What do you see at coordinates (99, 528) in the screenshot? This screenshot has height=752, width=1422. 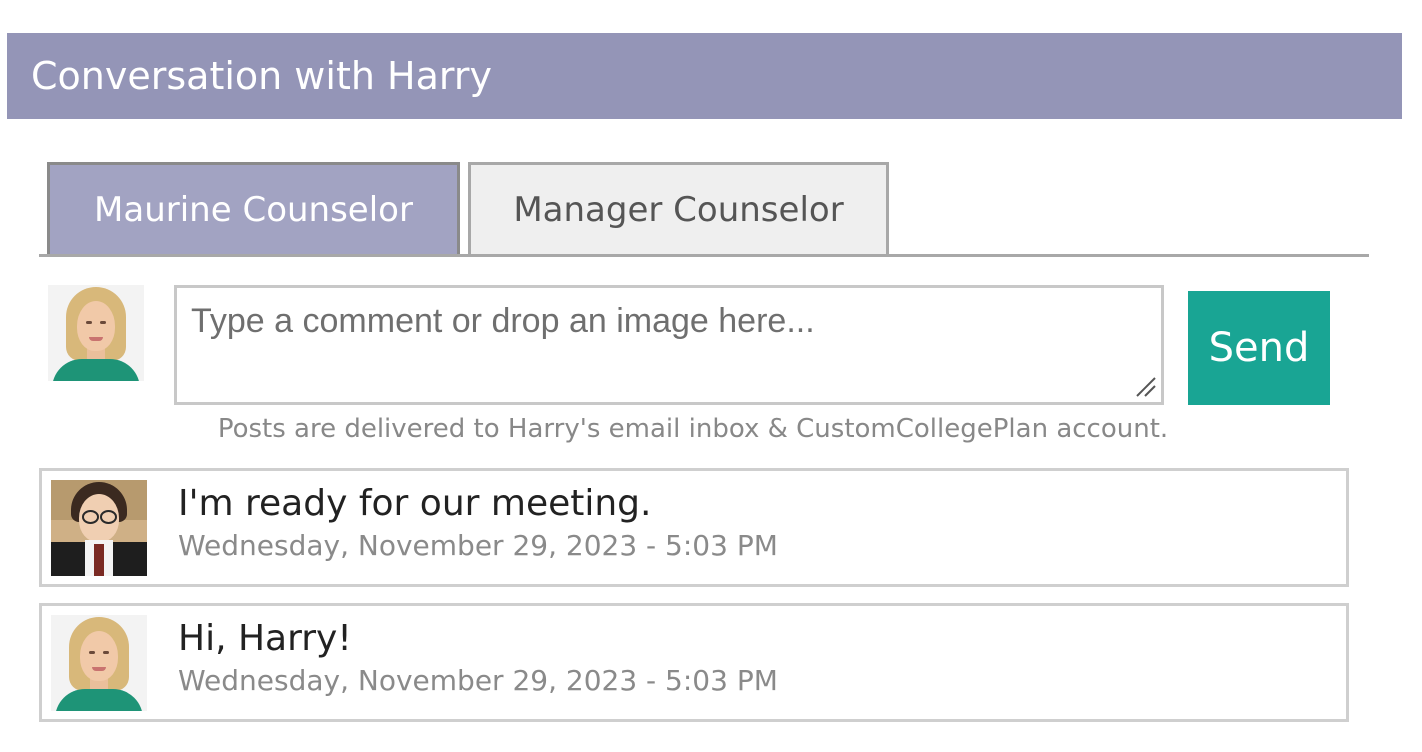 I see `student-avatar` at bounding box center [99, 528].